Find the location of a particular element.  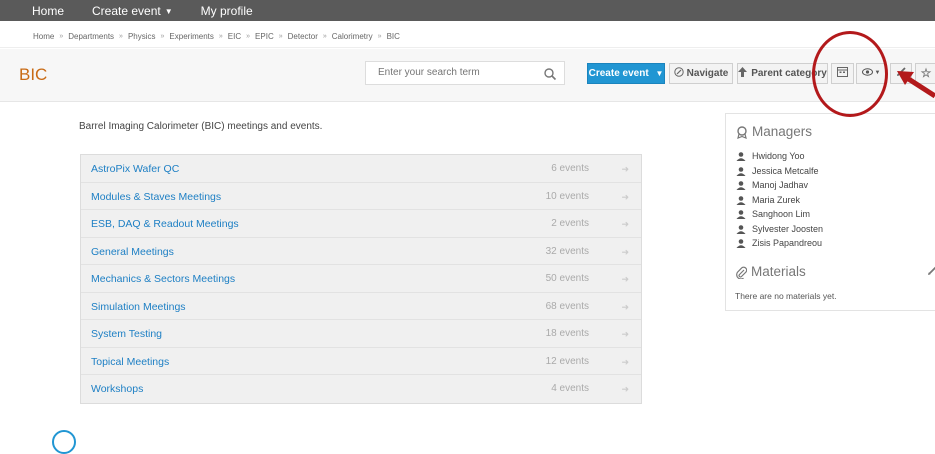

category-link: Mechanics & Sectors Meetings is located at coordinates (163, 279).